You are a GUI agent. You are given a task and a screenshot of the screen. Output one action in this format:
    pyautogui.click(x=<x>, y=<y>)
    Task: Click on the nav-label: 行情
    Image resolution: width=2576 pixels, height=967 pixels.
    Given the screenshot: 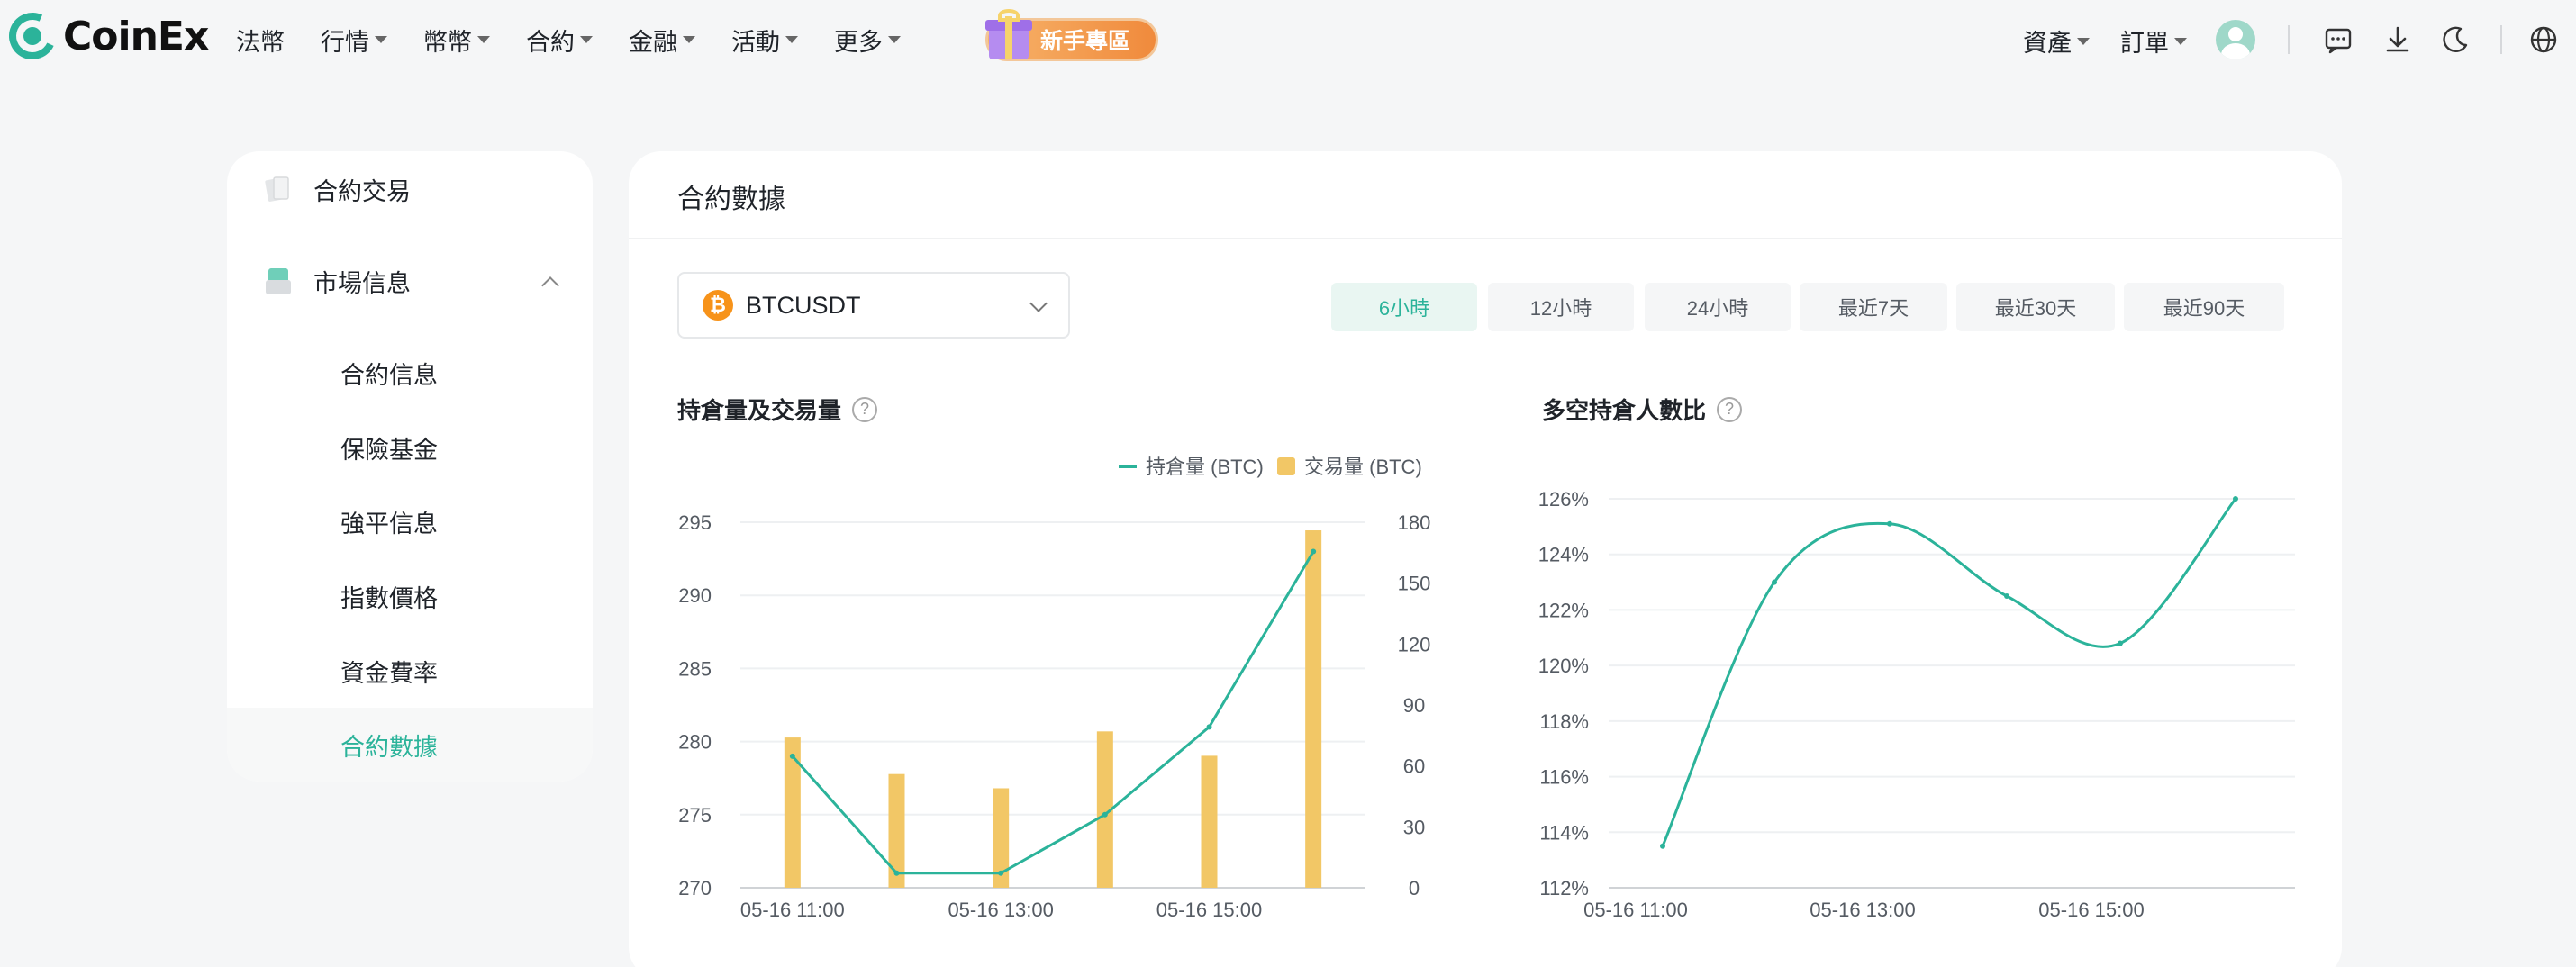 What is the action you would take?
    pyautogui.click(x=345, y=42)
    